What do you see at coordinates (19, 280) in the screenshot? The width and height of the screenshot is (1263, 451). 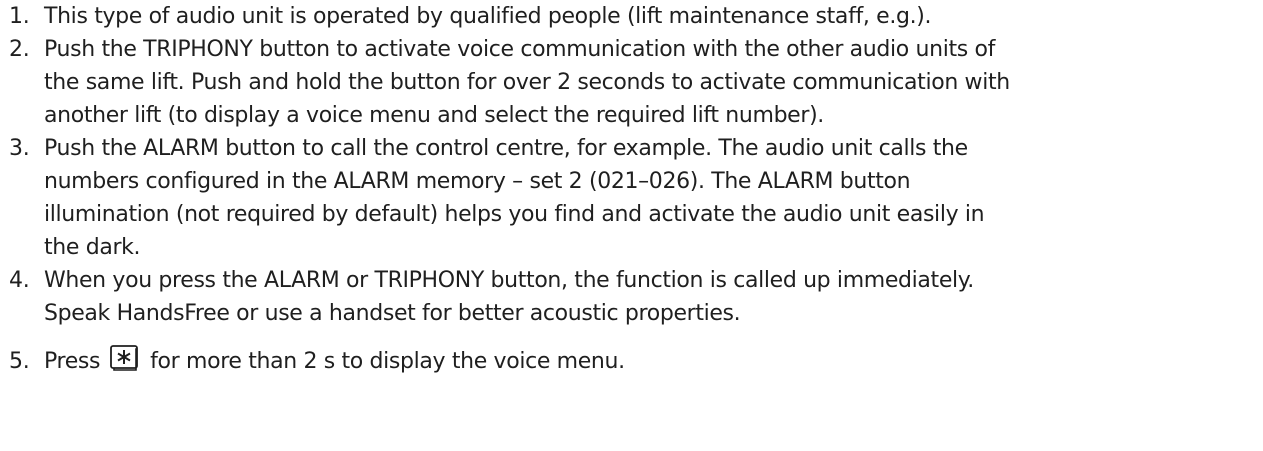 I see `item-number: 4.` at bounding box center [19, 280].